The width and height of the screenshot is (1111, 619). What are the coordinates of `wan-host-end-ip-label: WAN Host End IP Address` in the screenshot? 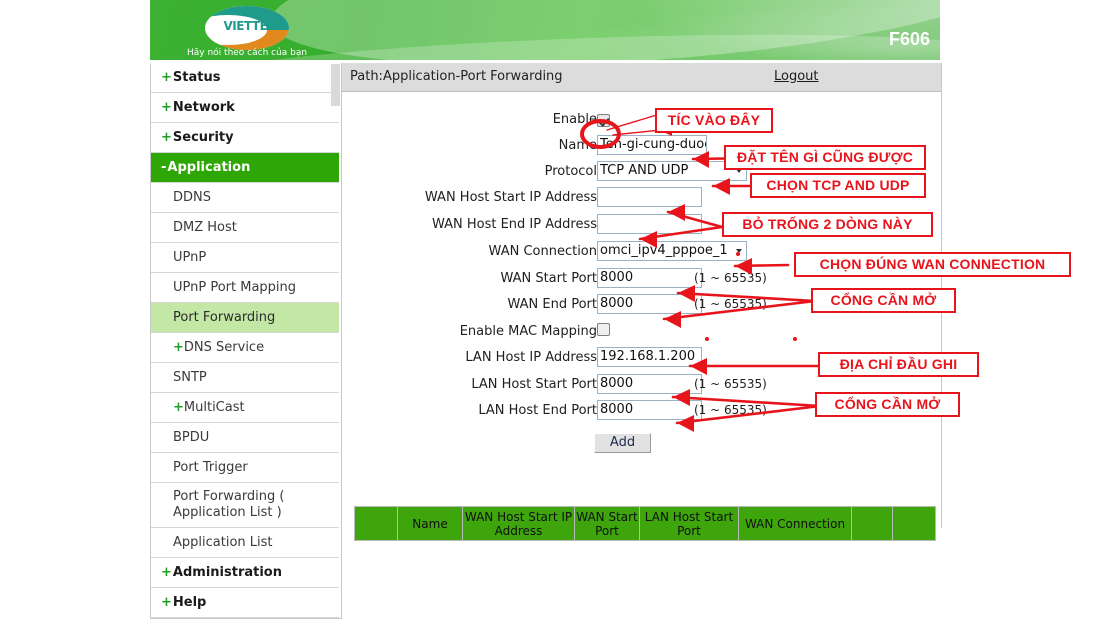 It's located at (514, 224).